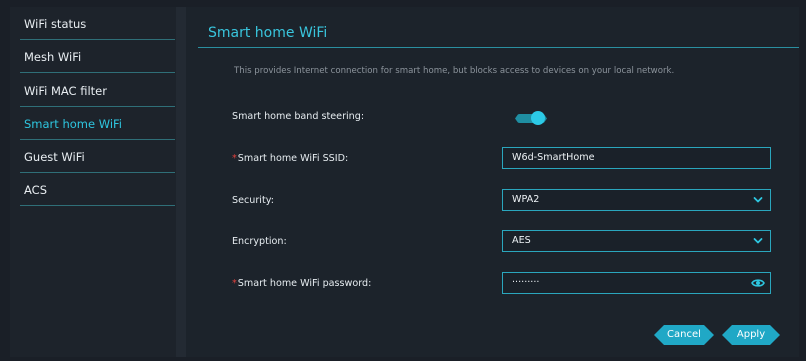  Describe the element at coordinates (259, 241) in the screenshot. I see `encryption-label: Encryption:` at that location.